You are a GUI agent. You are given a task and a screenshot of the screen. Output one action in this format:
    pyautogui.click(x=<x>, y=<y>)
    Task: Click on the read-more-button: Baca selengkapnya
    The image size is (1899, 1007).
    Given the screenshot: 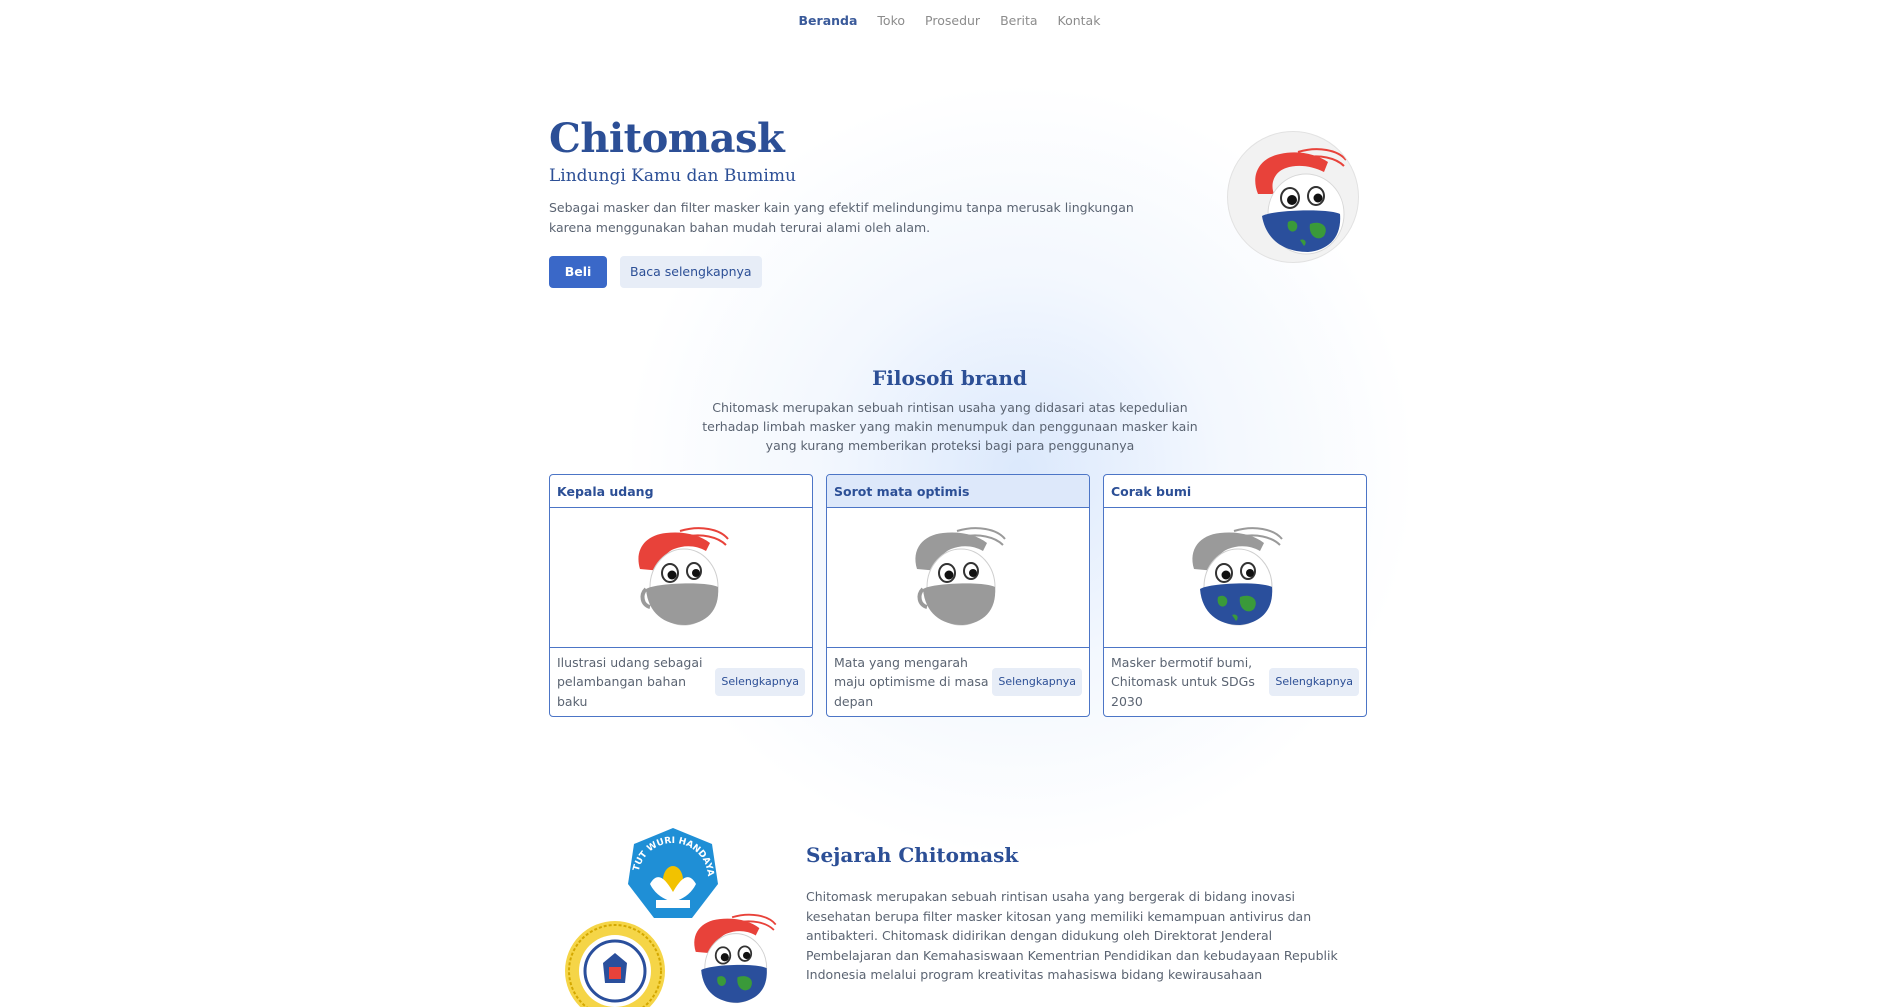 What is the action you would take?
    pyautogui.click(x=691, y=272)
    